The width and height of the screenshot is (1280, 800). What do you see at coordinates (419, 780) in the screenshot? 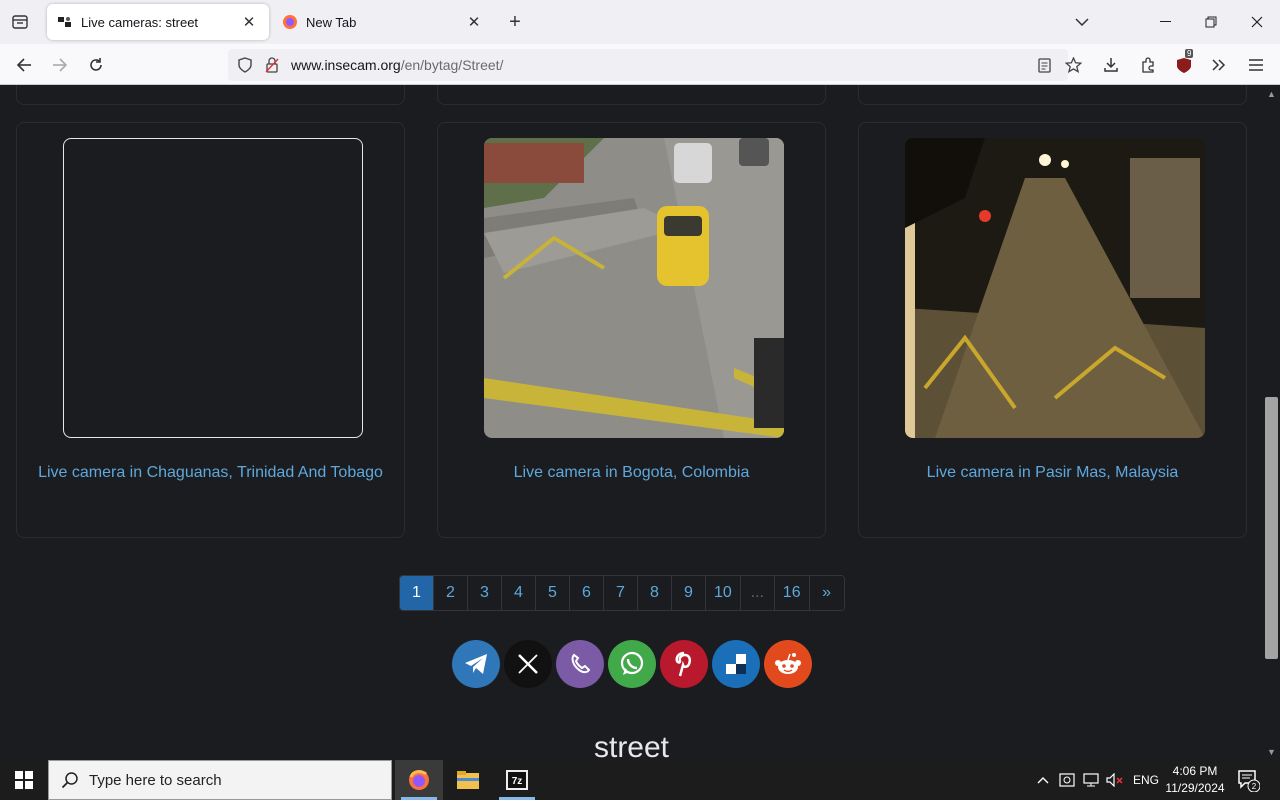
I see `firefox-taskbar-icon` at bounding box center [419, 780].